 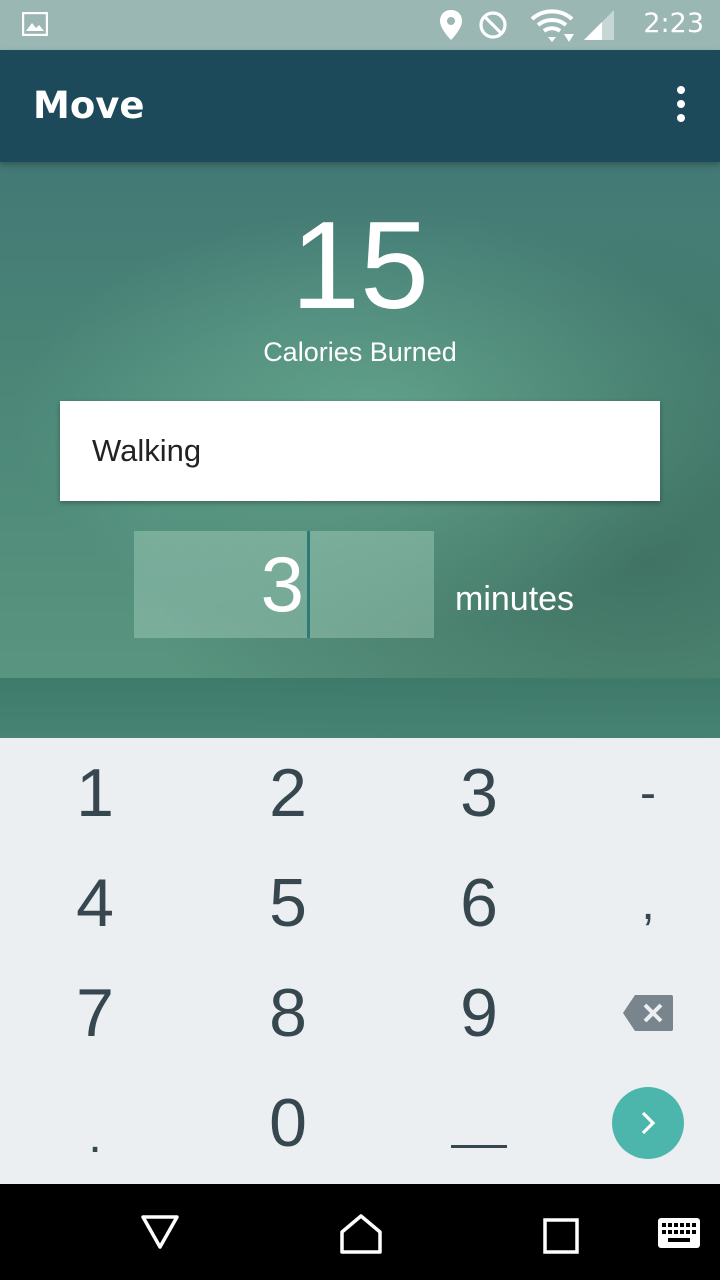 I want to click on chevron-right-icon, so click(x=648, y=1123).